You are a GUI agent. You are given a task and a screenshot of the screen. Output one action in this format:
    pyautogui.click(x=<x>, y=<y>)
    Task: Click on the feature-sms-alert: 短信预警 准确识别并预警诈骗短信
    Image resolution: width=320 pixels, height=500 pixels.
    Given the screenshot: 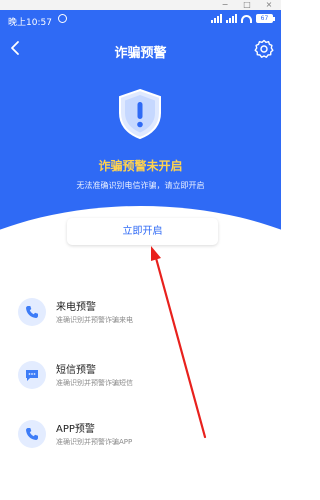 What is the action you would take?
    pyautogui.click(x=138, y=381)
    